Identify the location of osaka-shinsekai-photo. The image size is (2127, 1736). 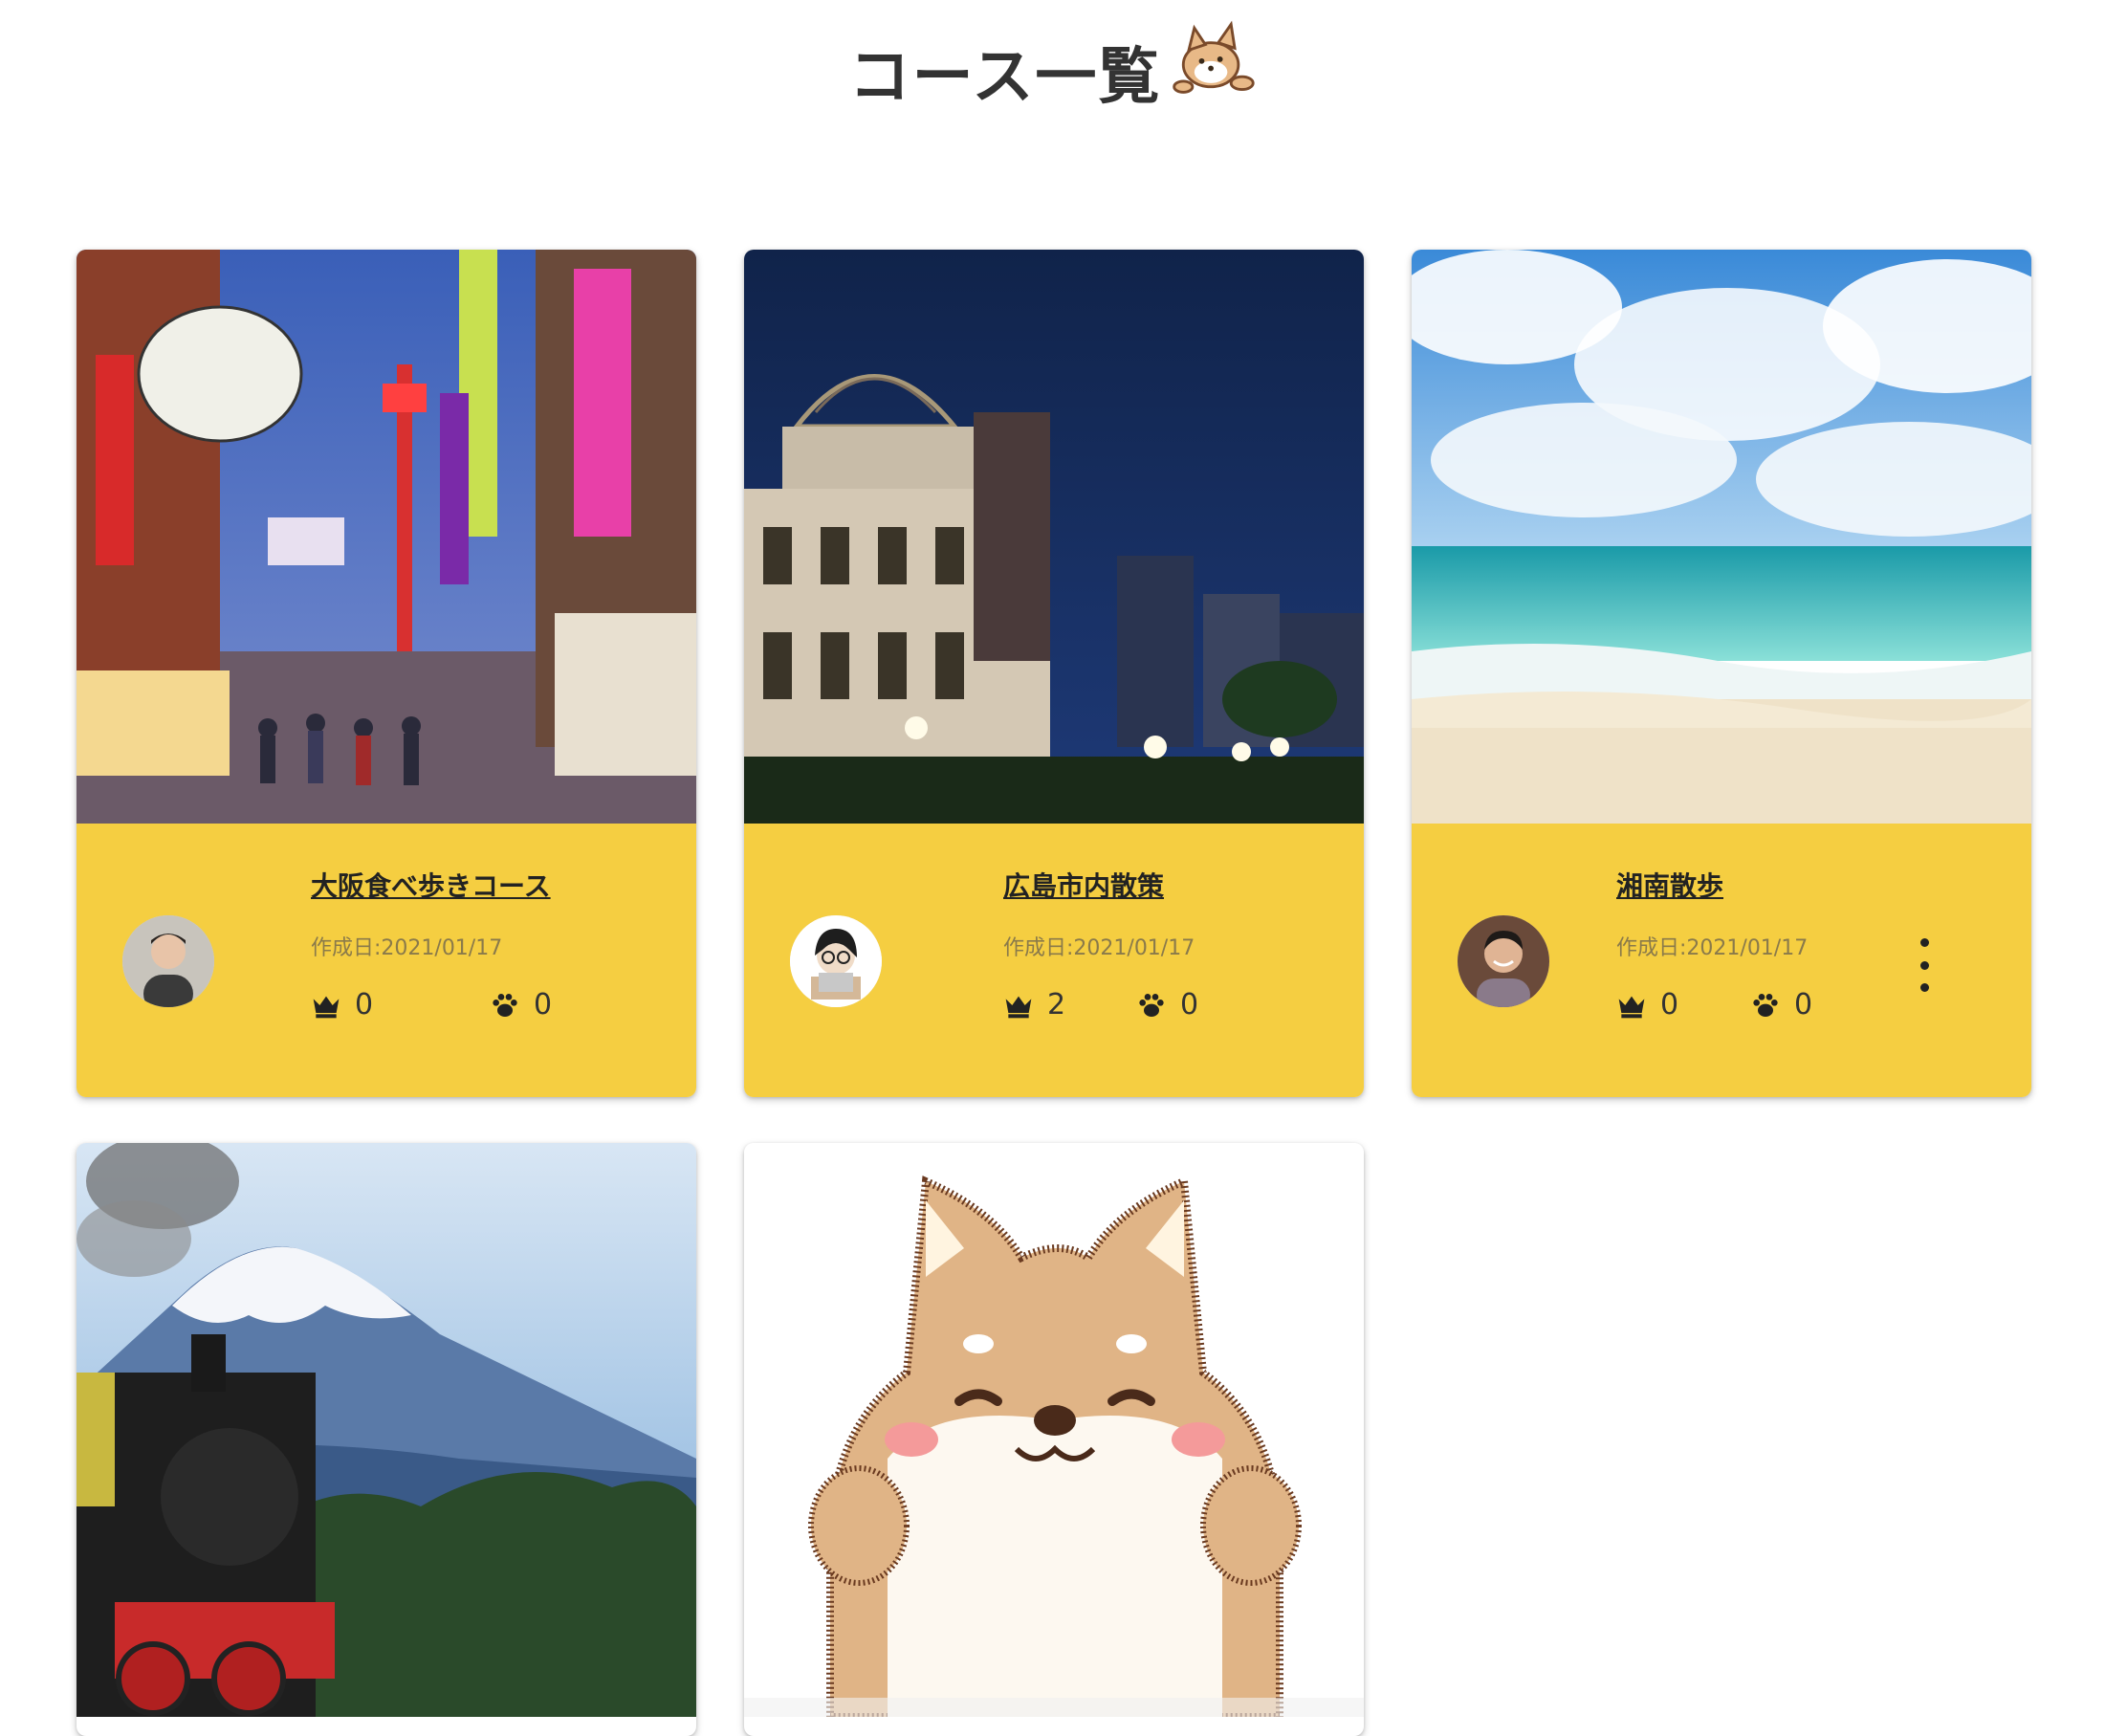
(386, 537).